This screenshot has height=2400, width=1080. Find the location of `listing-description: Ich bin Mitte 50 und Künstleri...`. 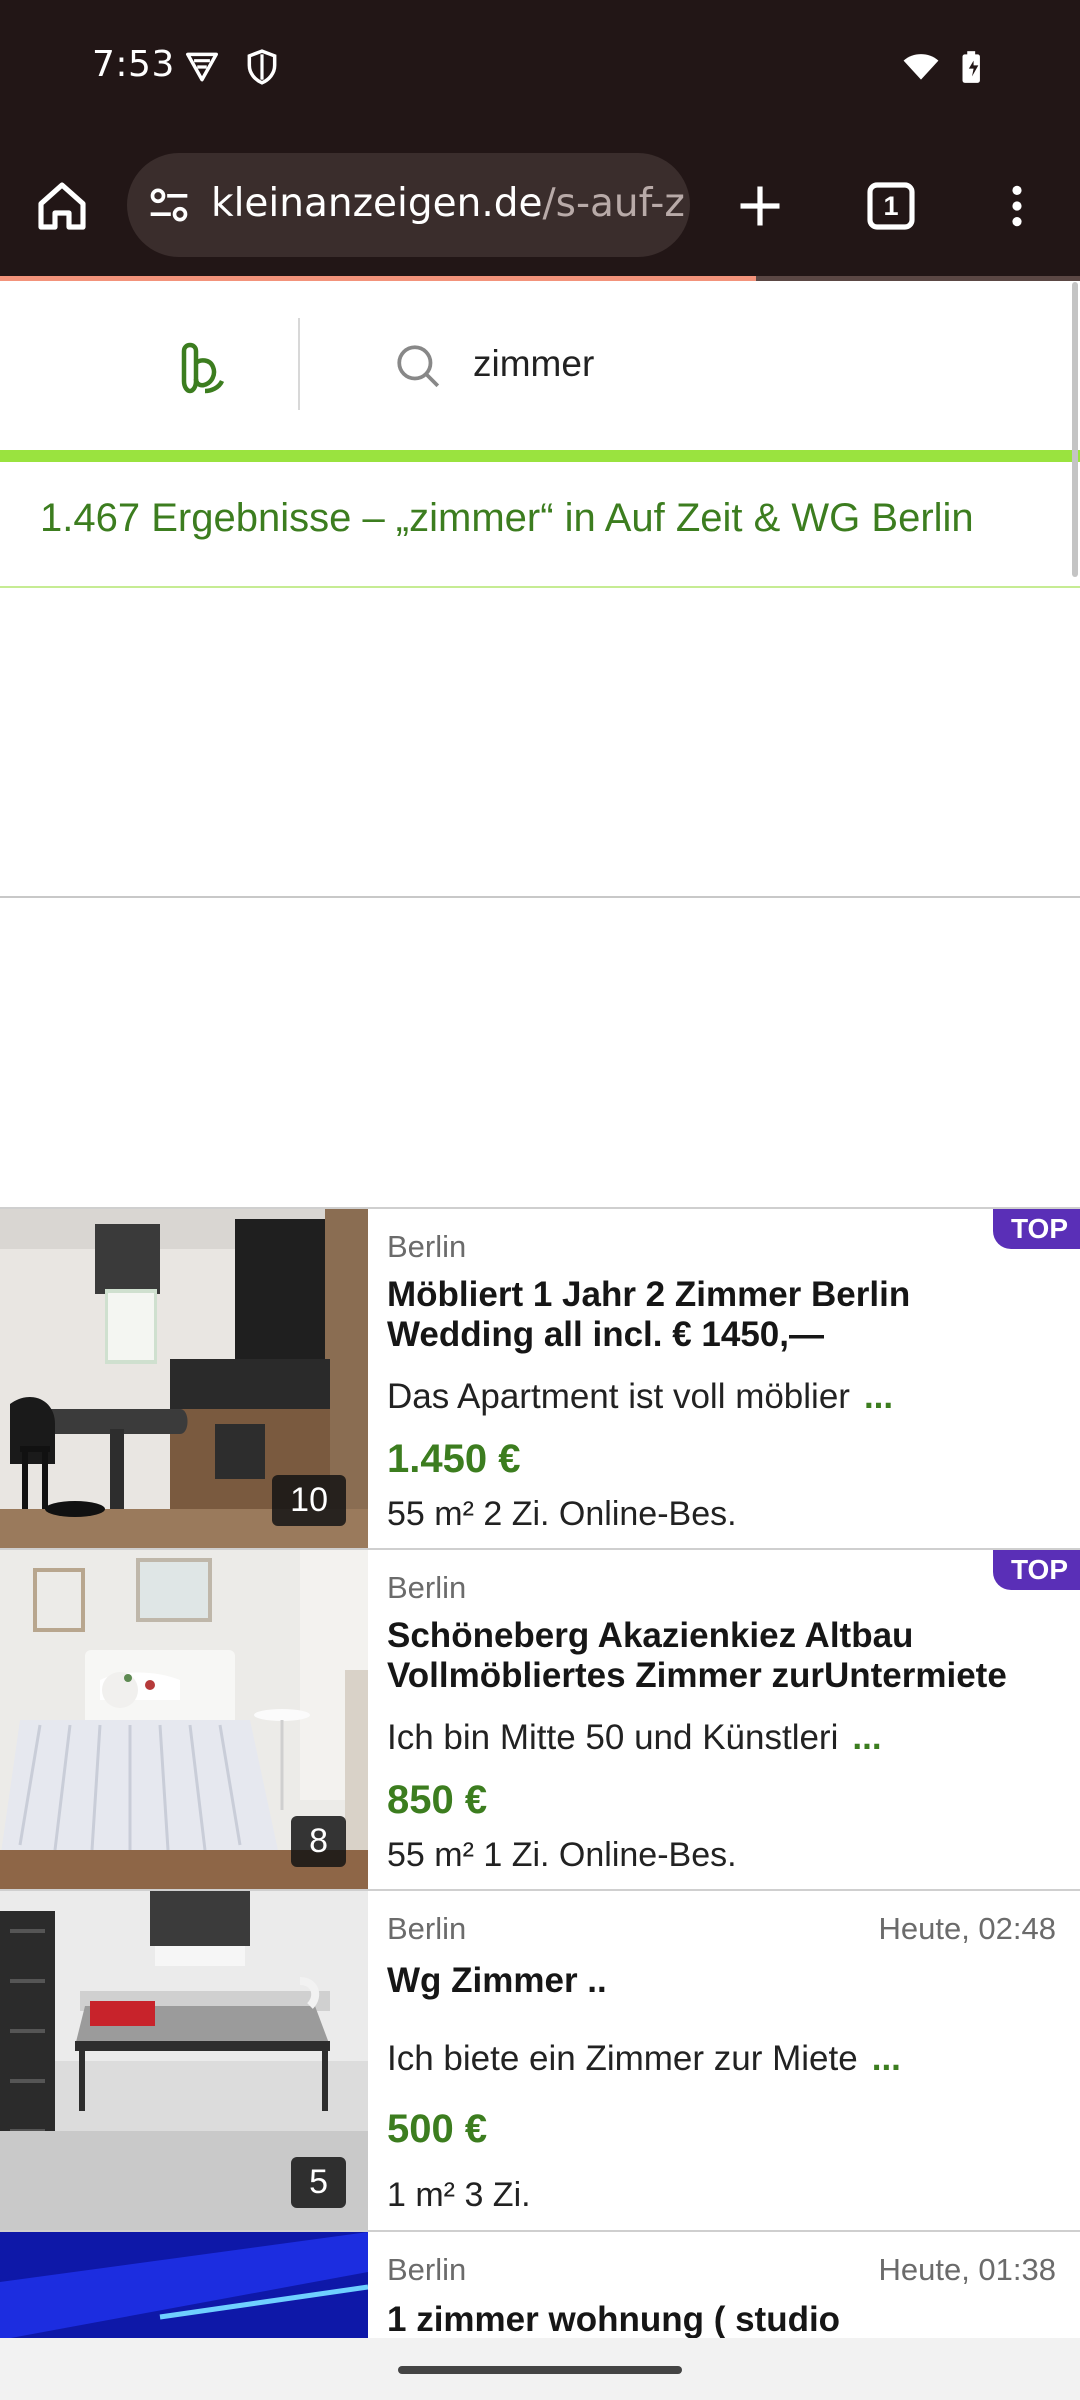

listing-description: Ich bin Mitte 50 und Künstleri... is located at coordinates (634, 1738).